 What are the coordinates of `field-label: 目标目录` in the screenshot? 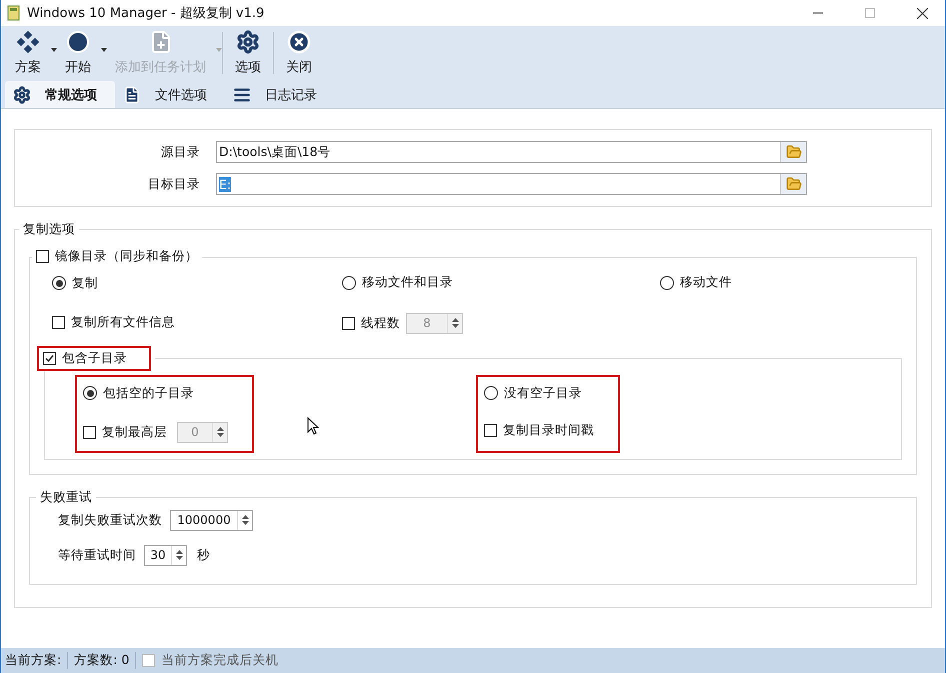 It's located at (173, 184).